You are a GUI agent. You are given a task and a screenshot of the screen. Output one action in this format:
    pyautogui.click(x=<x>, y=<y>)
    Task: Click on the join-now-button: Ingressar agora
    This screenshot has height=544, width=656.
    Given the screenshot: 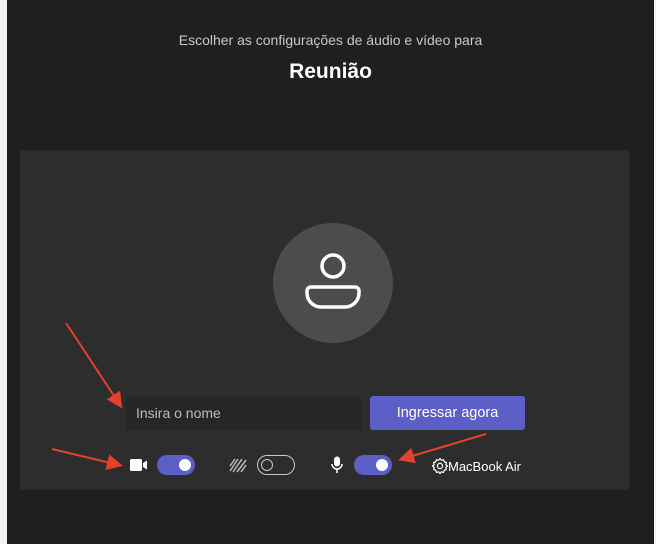 What is the action you would take?
    pyautogui.click(x=447, y=413)
    